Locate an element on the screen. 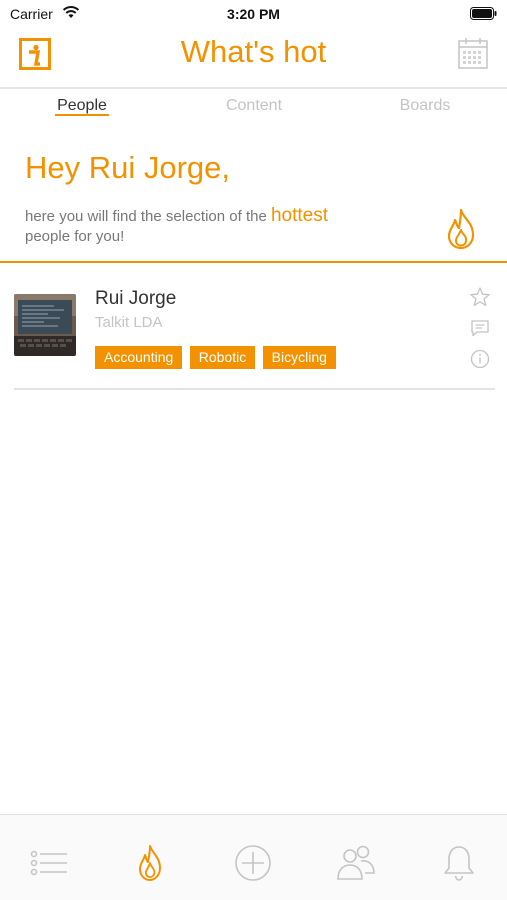 The image size is (507, 900). nav-bar: What's hot is located at coordinates (253, 58).